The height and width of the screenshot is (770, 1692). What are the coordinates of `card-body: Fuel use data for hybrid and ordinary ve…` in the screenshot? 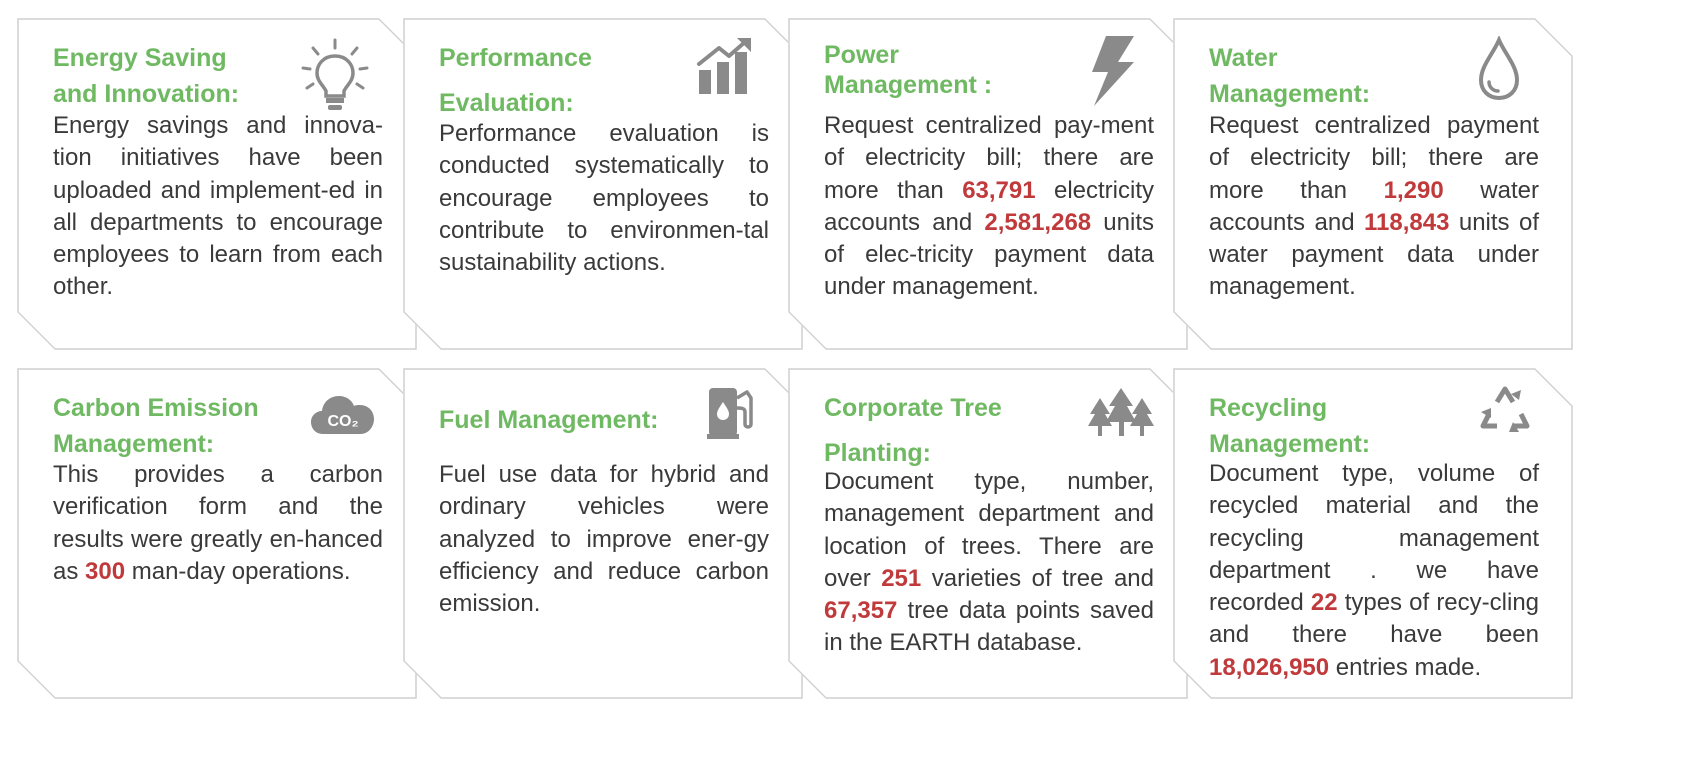 It's located at (604, 539).